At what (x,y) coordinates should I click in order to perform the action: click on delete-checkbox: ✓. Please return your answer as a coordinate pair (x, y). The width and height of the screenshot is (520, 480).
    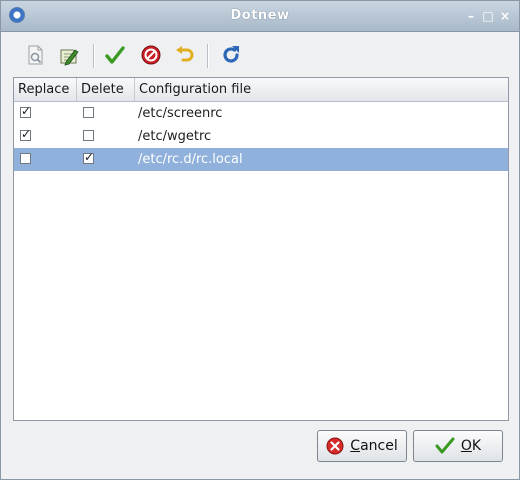
    Looking at the image, I should click on (89, 157).